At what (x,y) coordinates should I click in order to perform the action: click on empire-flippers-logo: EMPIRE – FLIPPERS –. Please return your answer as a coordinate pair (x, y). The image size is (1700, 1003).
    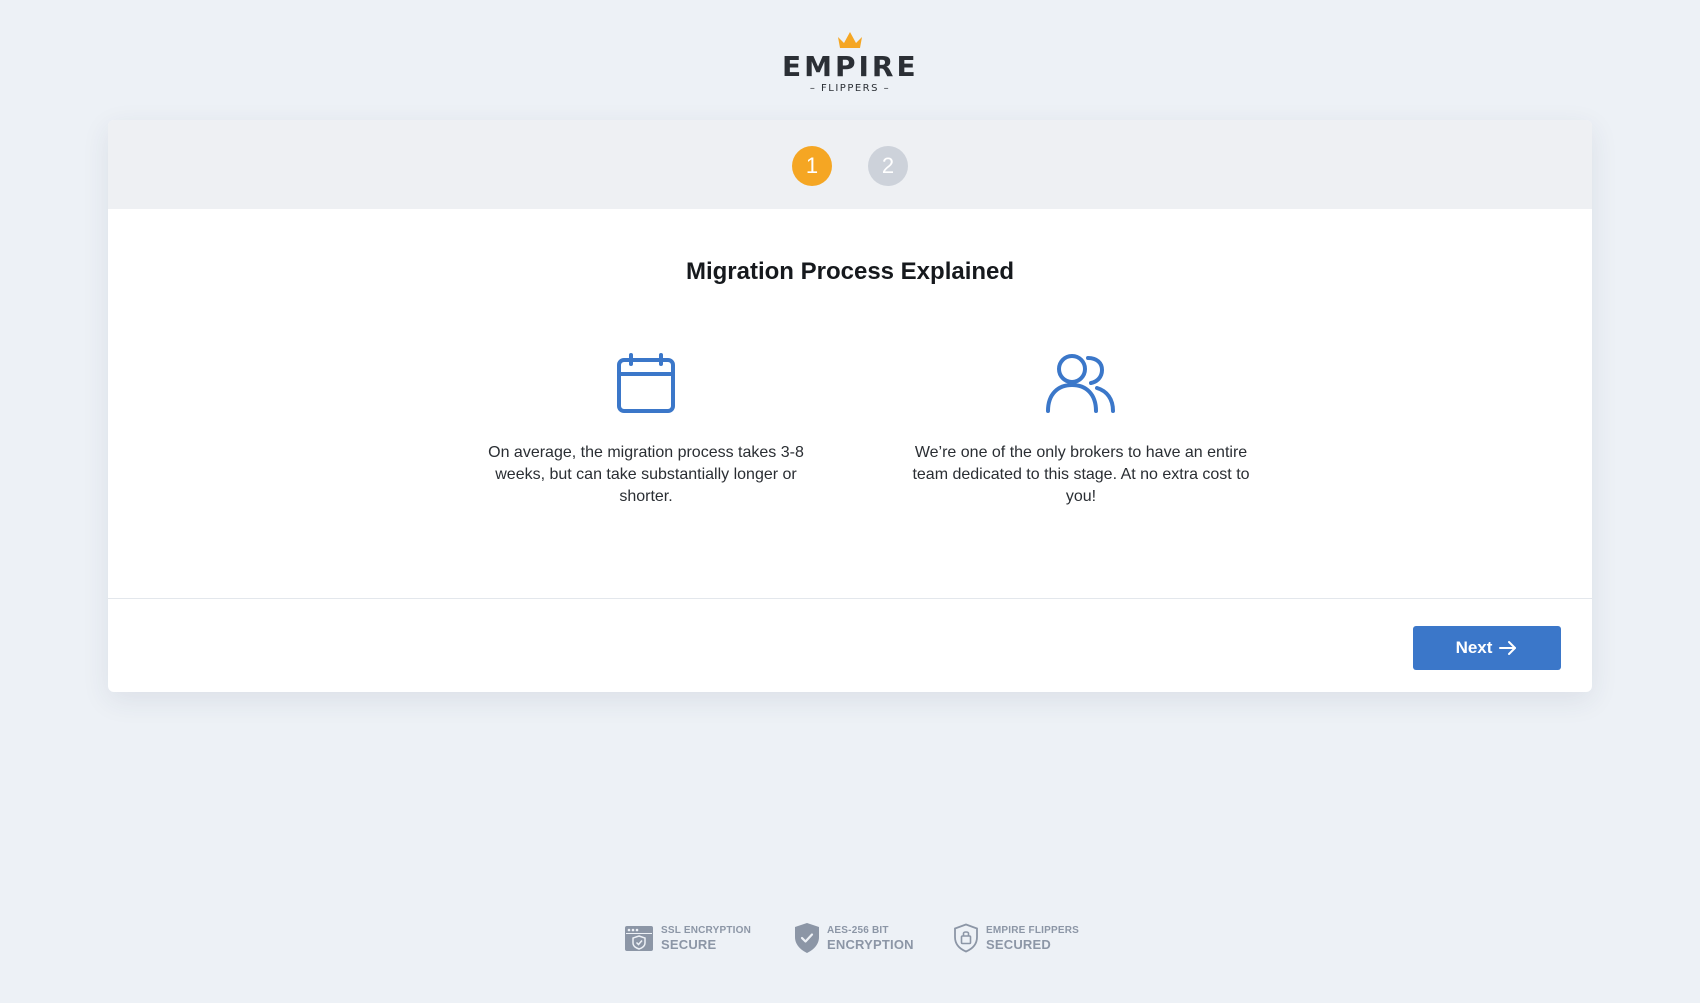
    Looking at the image, I should click on (850, 62).